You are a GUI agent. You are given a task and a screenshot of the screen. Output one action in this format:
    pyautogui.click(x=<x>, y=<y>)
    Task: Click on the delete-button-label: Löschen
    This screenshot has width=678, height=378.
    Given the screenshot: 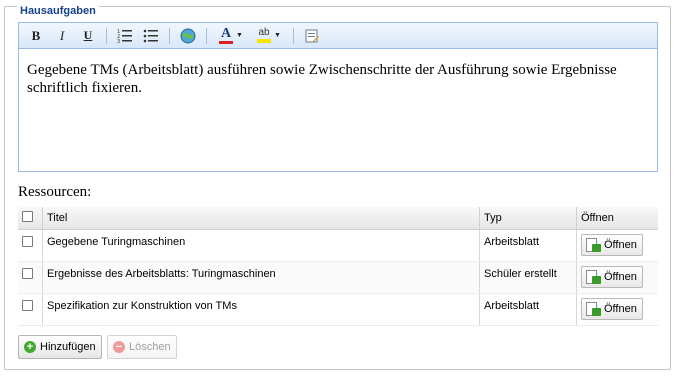 What is the action you would take?
    pyautogui.click(x=150, y=347)
    